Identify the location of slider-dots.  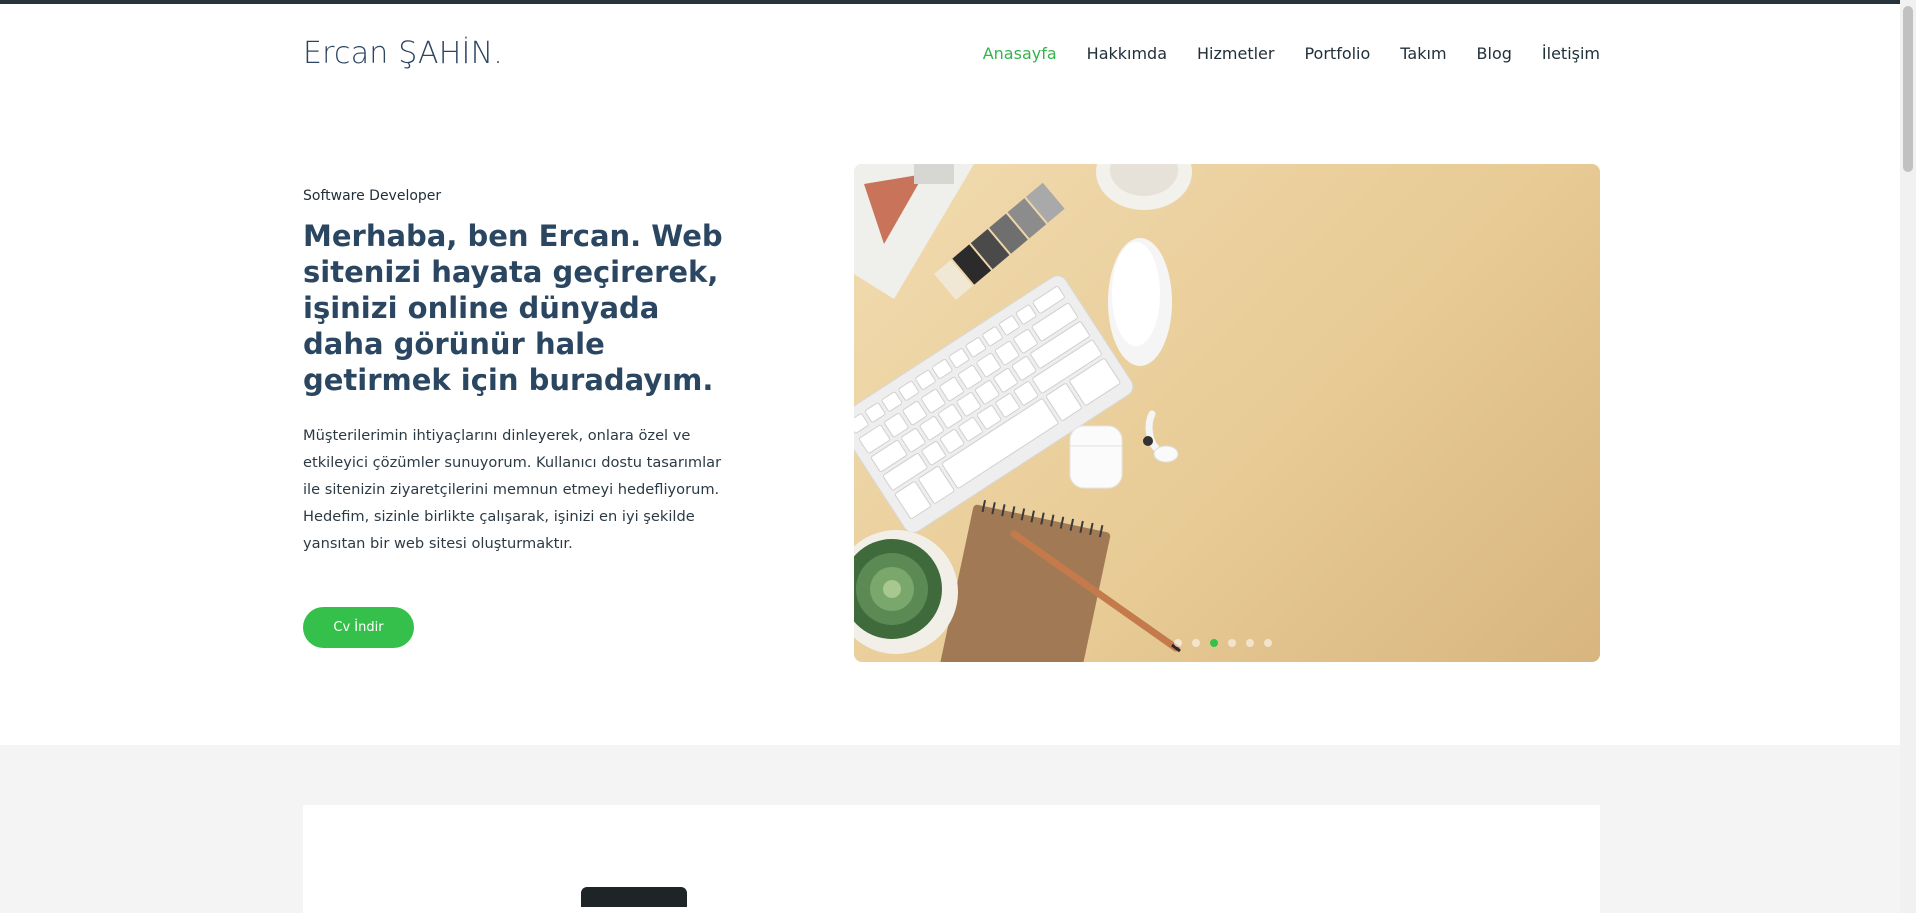
(1223, 643).